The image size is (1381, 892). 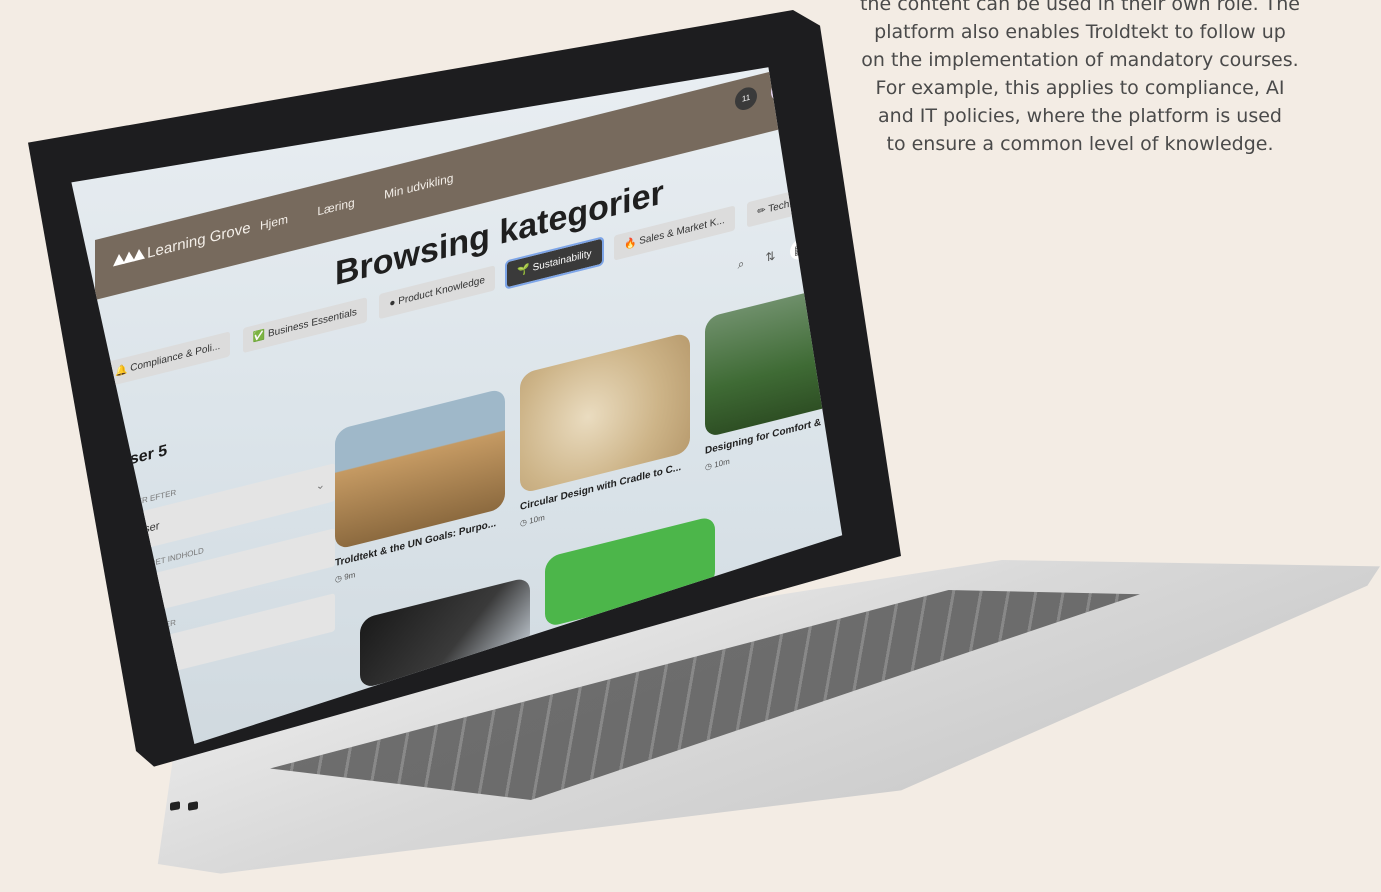 I want to click on nav-item-learning: Læring, so click(x=335, y=206).